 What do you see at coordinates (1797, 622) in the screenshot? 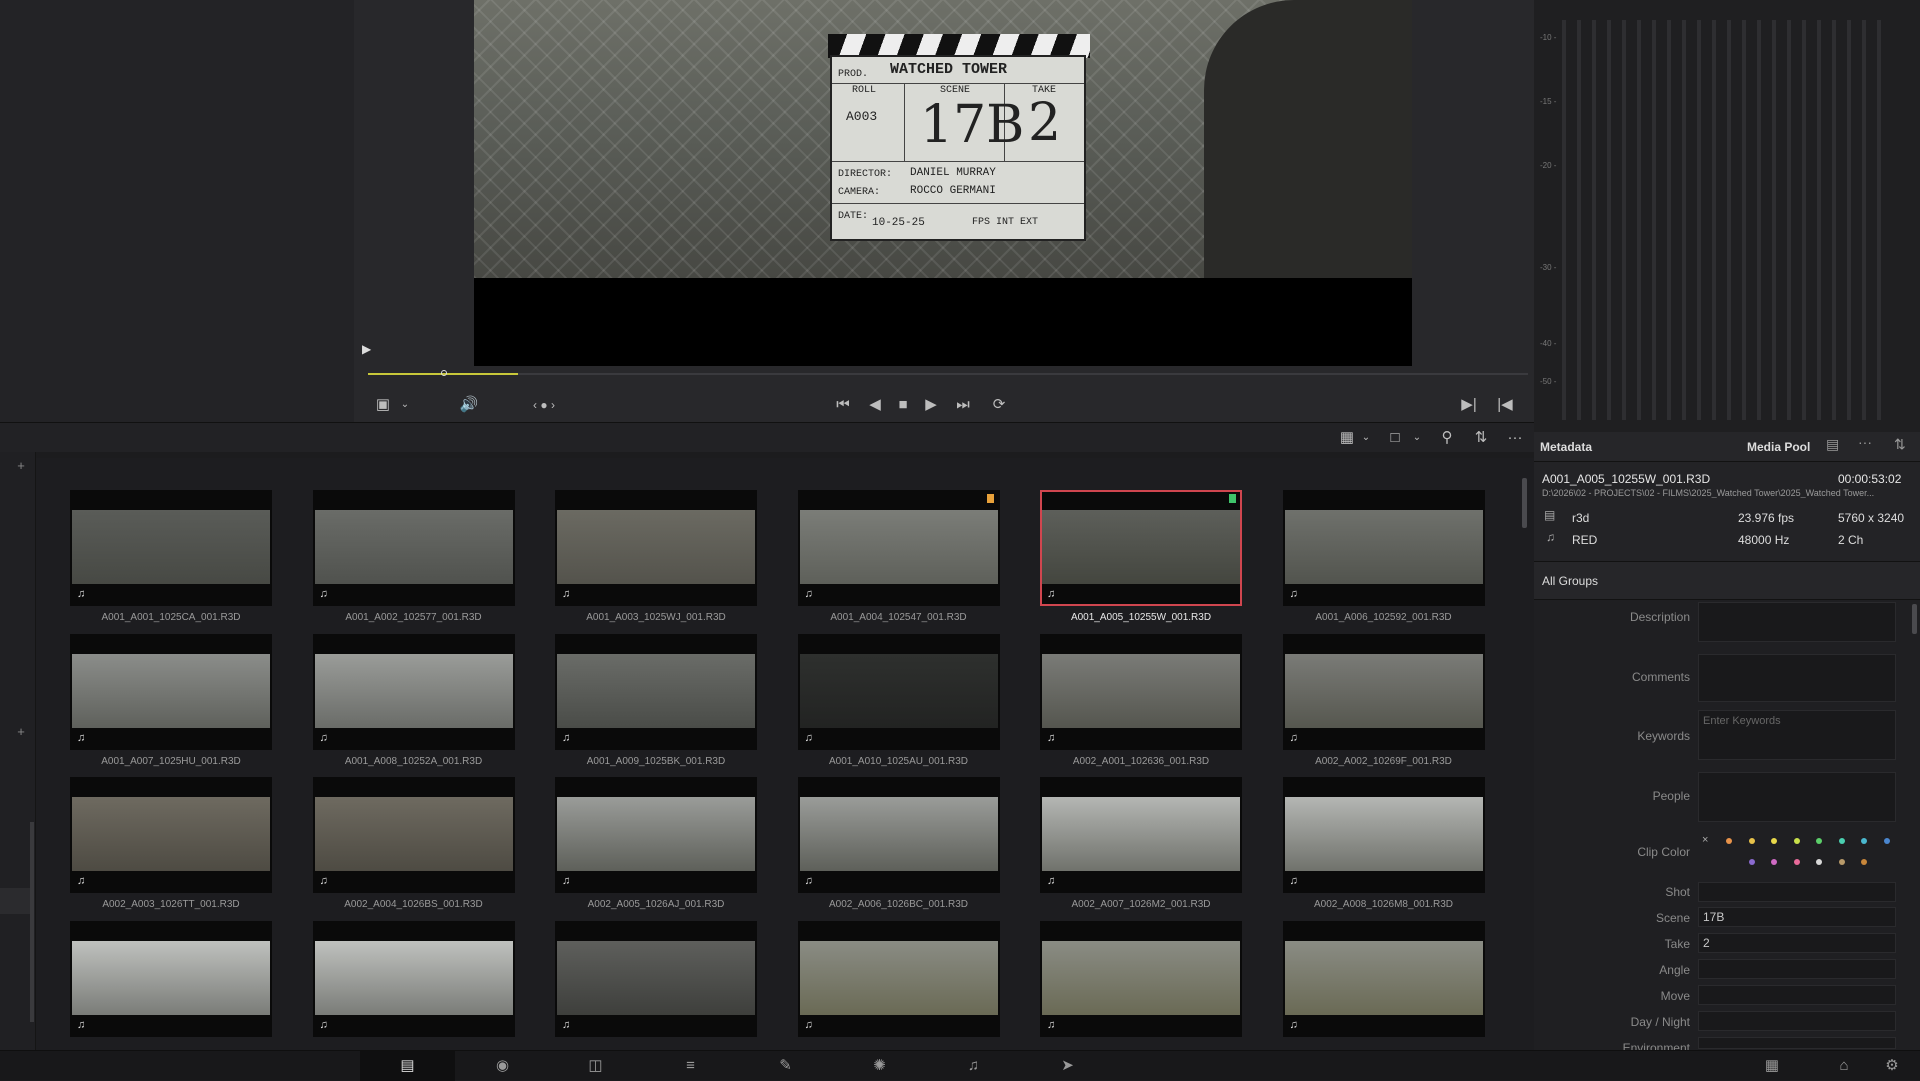
I see `description-field` at bounding box center [1797, 622].